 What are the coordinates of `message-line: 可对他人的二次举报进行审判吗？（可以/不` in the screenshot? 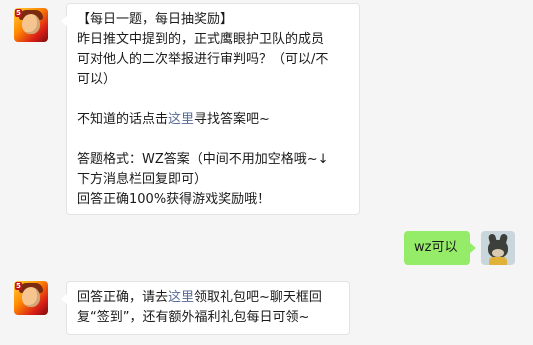 It's located at (203, 59).